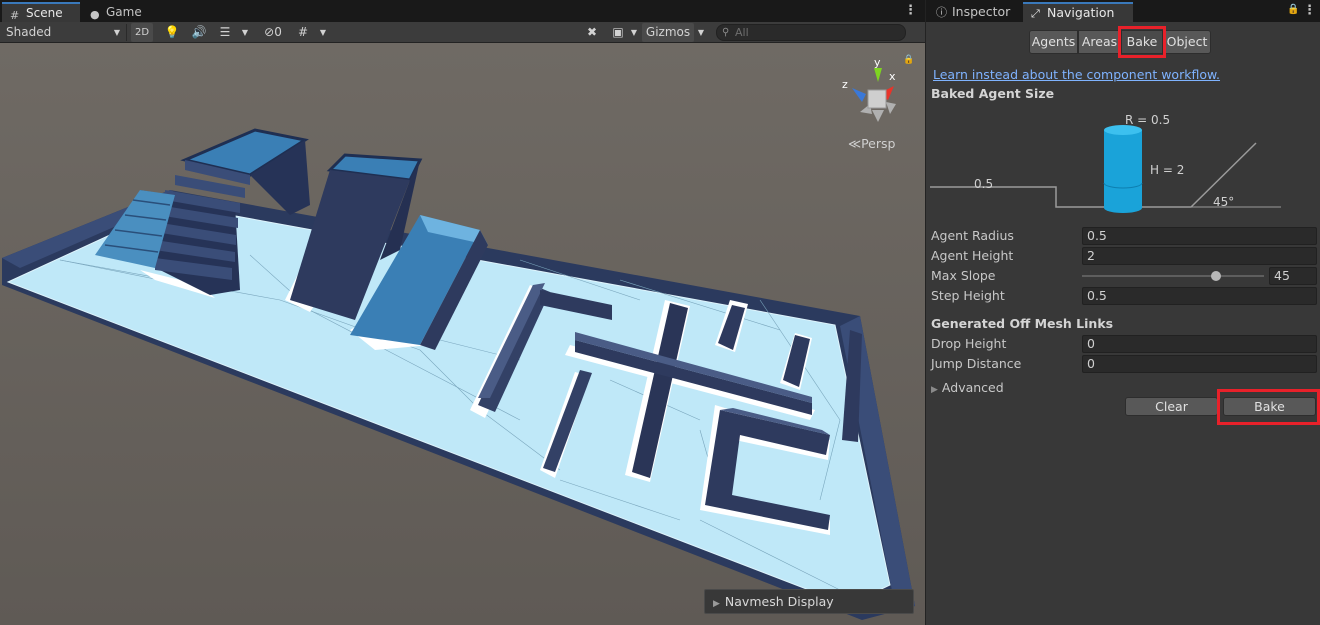 The height and width of the screenshot is (625, 1320). What do you see at coordinates (1309, 11) in the screenshot?
I see `panel-menu-icon: ⋮` at bounding box center [1309, 11].